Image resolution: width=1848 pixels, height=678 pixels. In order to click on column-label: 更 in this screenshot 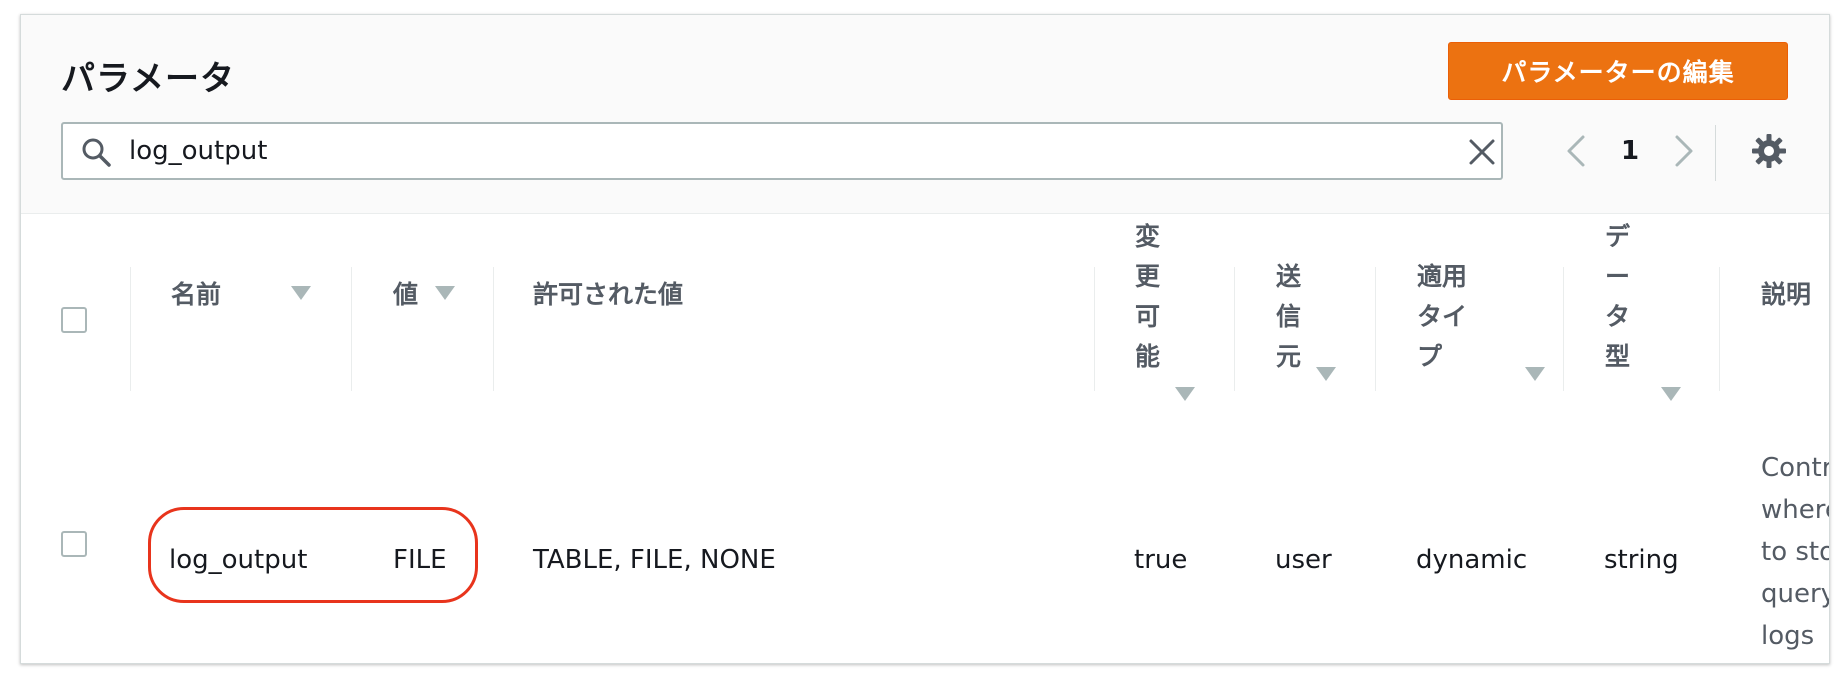, I will do `click(1148, 276)`.